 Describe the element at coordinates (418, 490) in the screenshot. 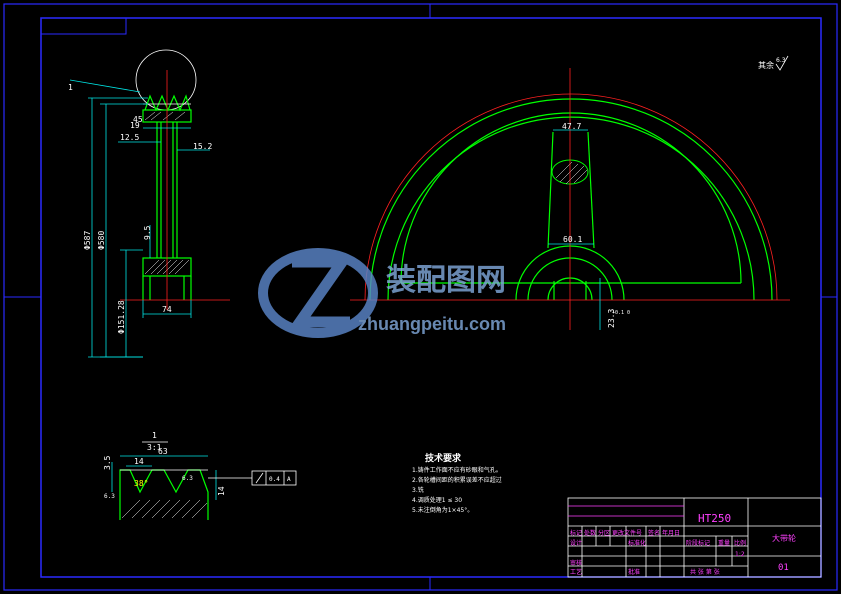

I see `tech-line-3: 3.铣` at that location.